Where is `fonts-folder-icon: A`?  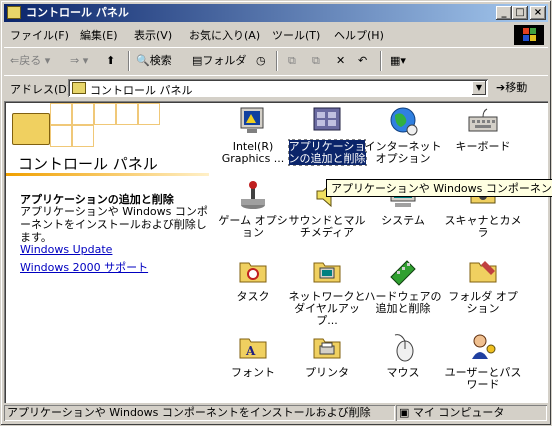
fonts-folder-icon: A is located at coordinates (253, 347).